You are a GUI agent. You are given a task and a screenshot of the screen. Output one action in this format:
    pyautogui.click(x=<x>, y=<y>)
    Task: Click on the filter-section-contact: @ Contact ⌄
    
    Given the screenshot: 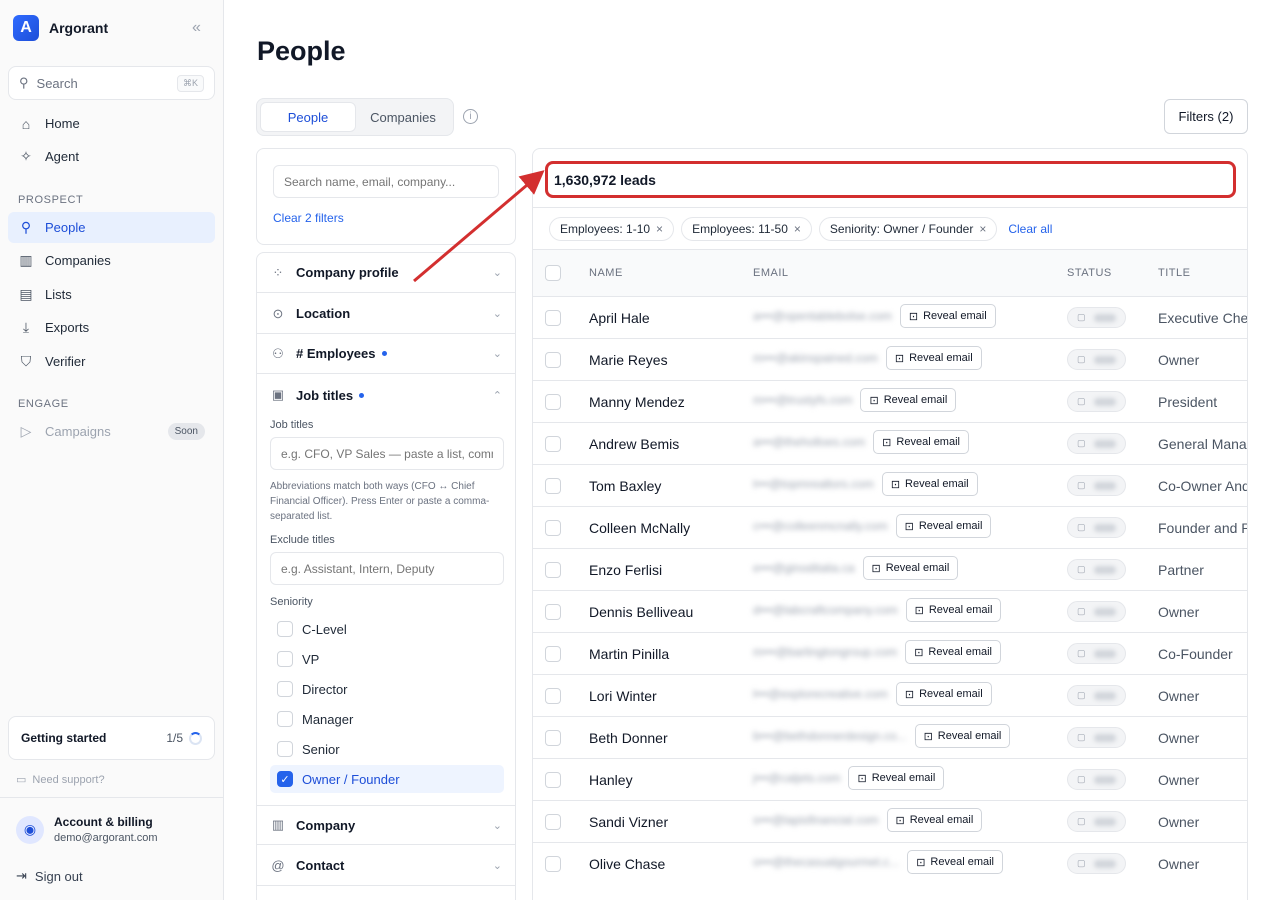 What is the action you would take?
    pyautogui.click(x=386, y=866)
    